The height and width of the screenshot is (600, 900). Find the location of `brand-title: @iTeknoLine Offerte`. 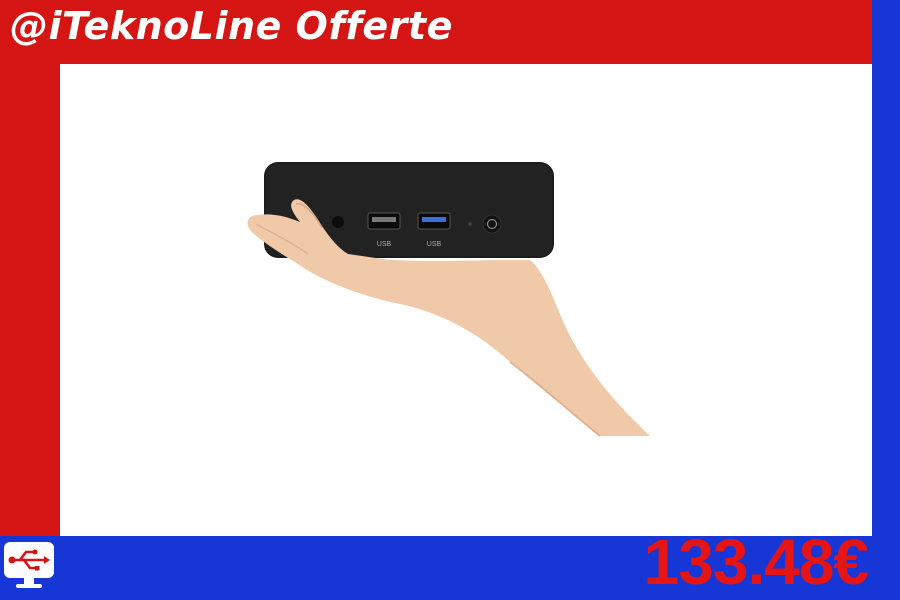

brand-title: @iTeknoLine Offerte is located at coordinates (231, 26).